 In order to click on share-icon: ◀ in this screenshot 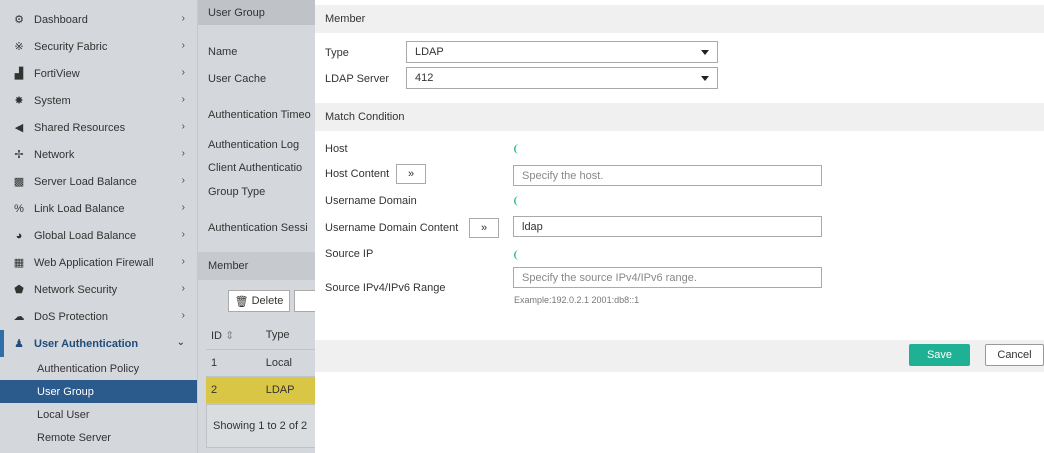, I will do `click(19, 128)`.